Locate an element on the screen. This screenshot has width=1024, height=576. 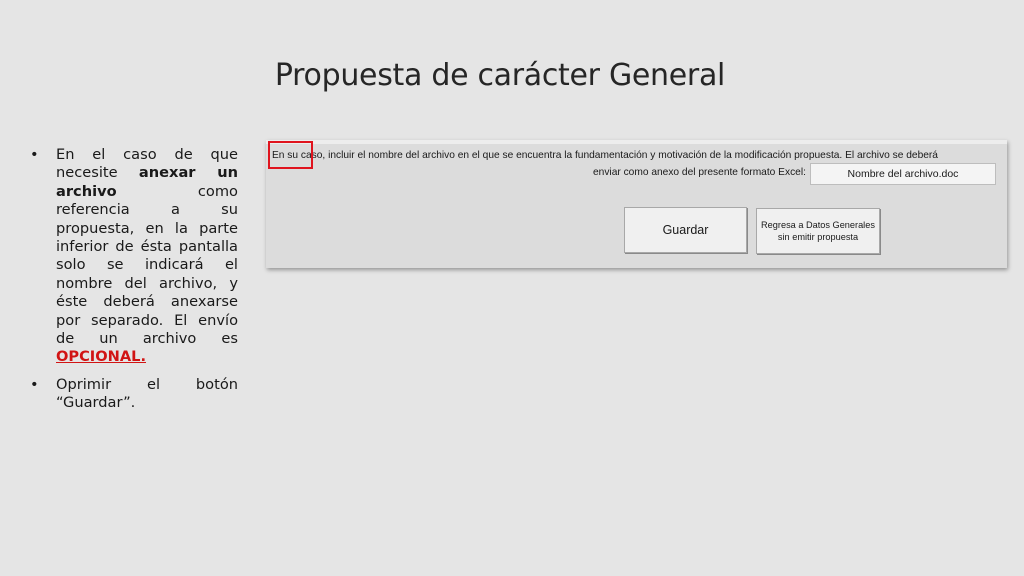
filename-field: Nombre del archivo.doc is located at coordinates (903, 174).